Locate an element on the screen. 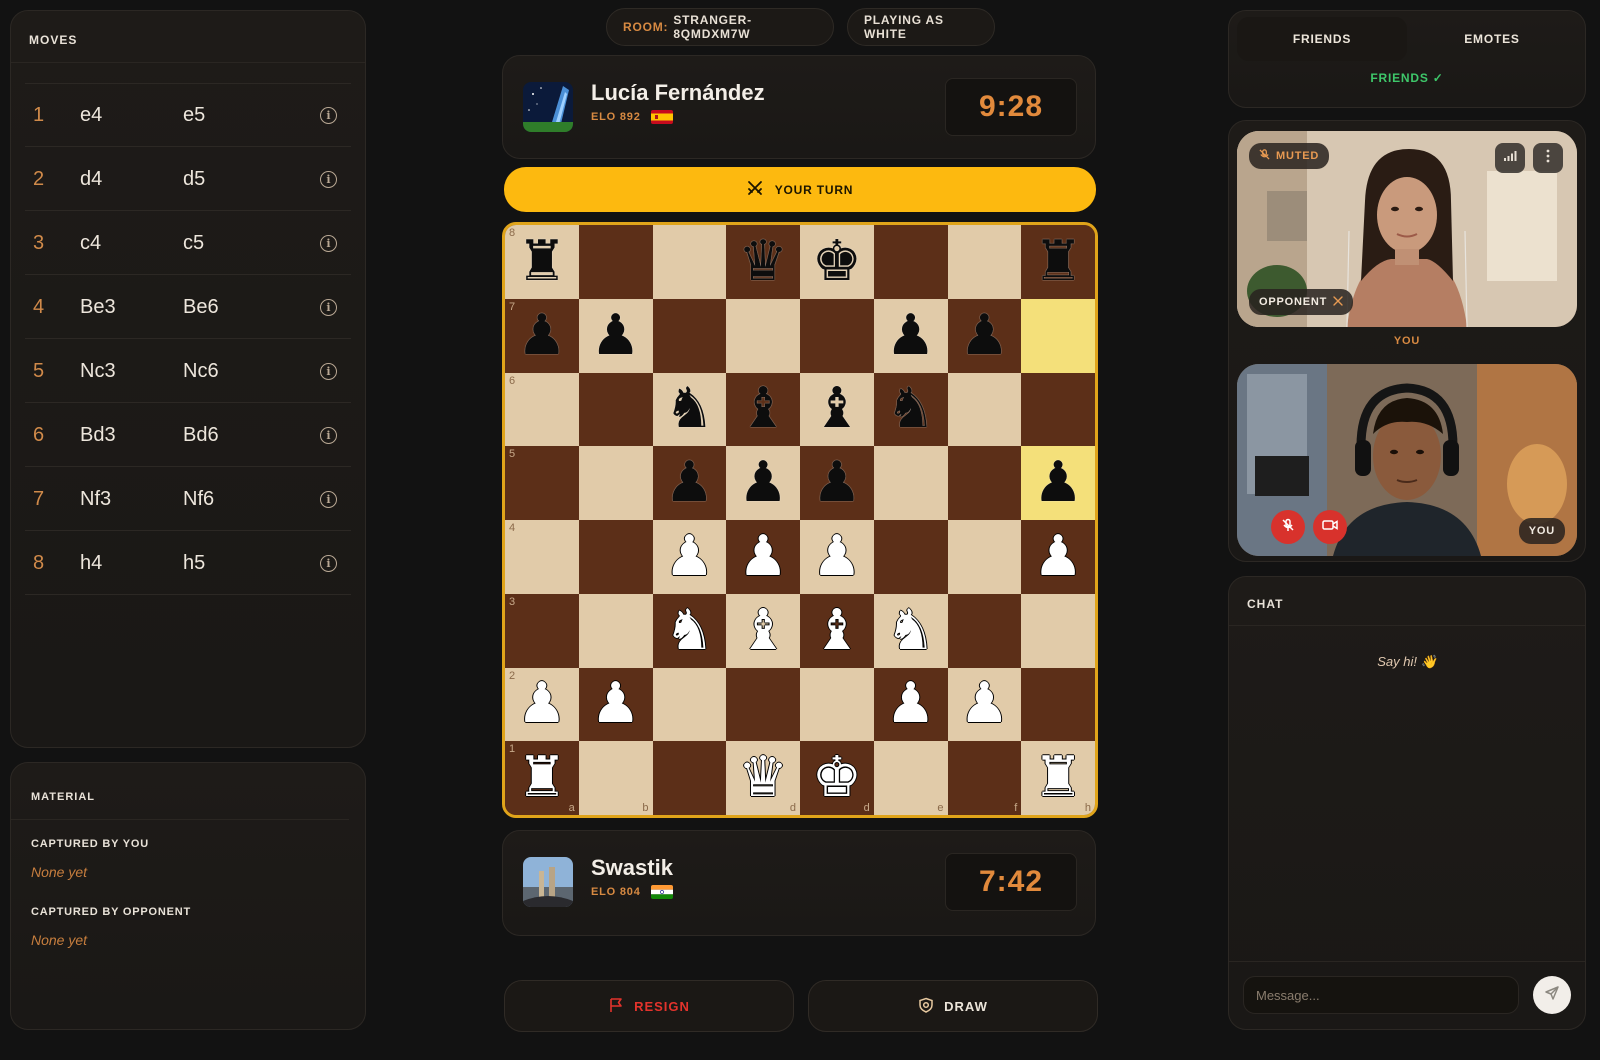 Image resolution: width=1600 pixels, height=1060 pixels. resign-button: RESIGN is located at coordinates (649, 1006).